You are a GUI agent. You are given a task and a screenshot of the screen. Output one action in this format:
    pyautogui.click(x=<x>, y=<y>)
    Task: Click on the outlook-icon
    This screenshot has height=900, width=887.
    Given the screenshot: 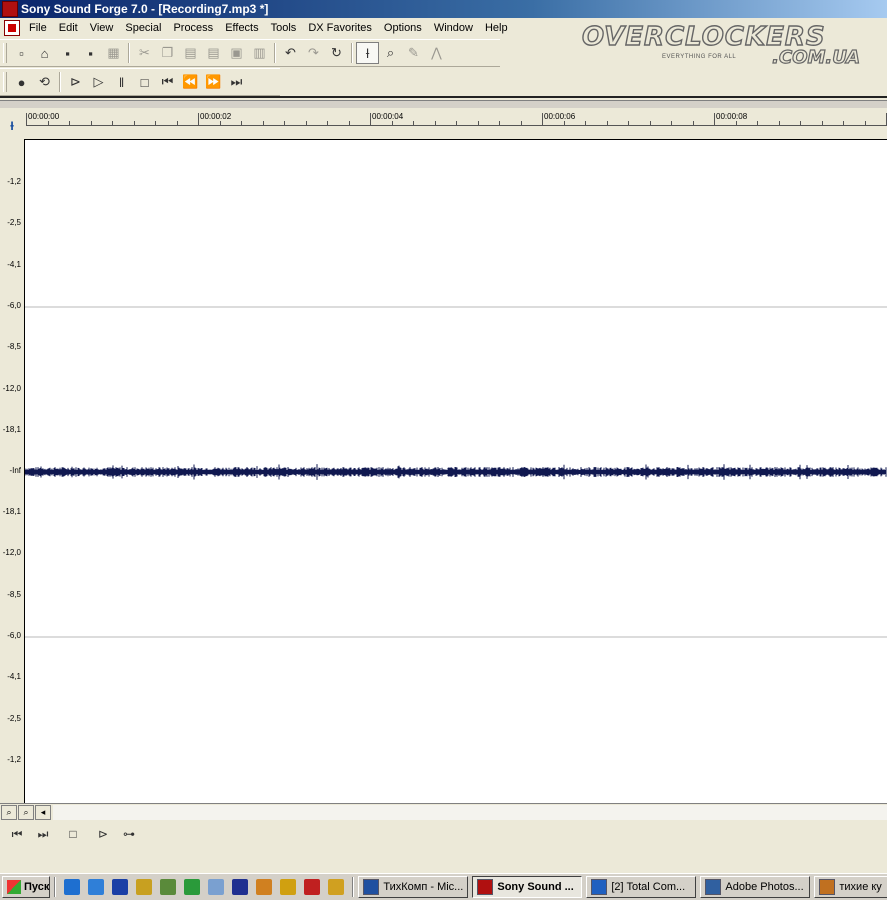 What is the action you would take?
    pyautogui.click(x=96, y=887)
    